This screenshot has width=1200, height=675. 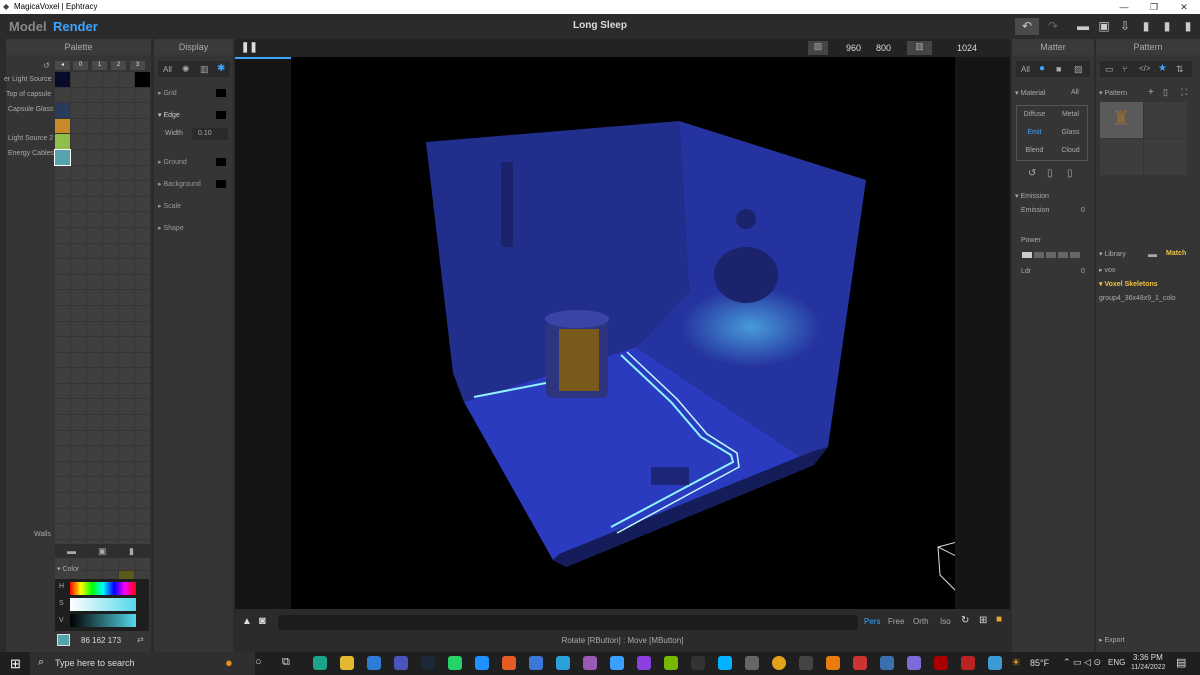 I want to click on sample-count: 1024, so click(x=967, y=48).